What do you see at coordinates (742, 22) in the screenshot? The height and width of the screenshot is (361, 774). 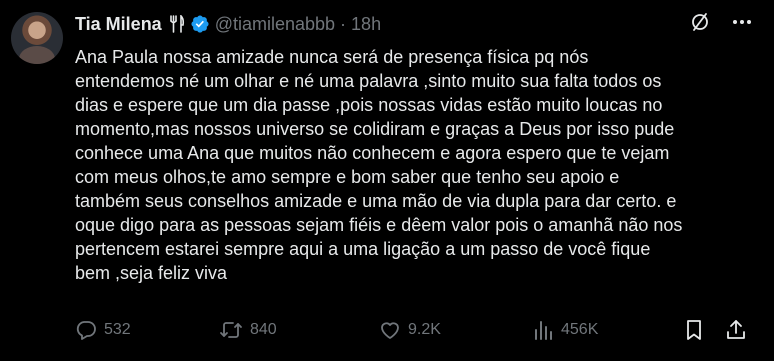 I see `more-dots-icon` at bounding box center [742, 22].